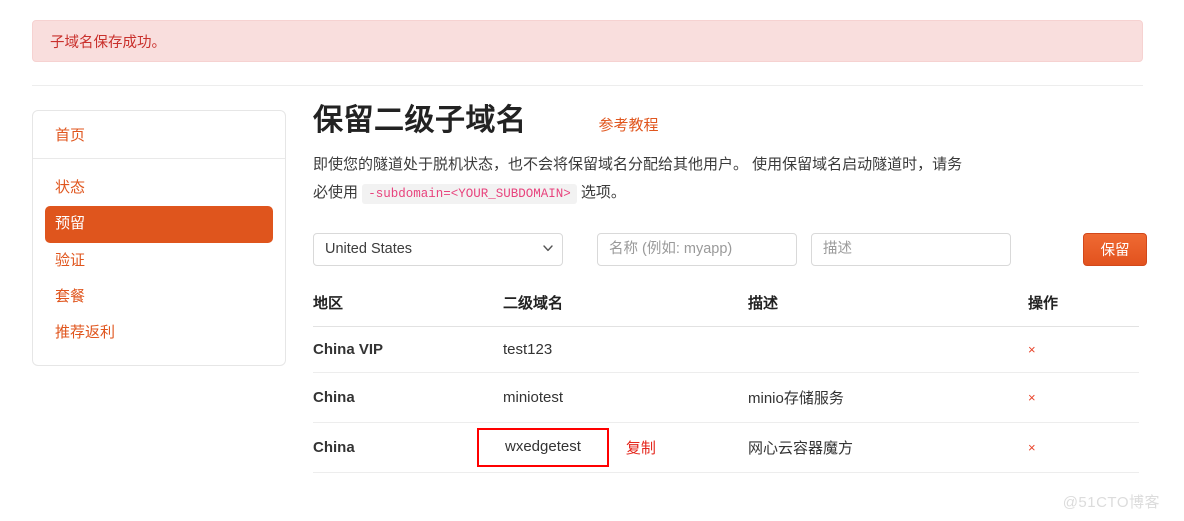 The height and width of the screenshot is (521, 1184). I want to click on table-header-row: 地区 二级域名 描述 操作, so click(726, 309).